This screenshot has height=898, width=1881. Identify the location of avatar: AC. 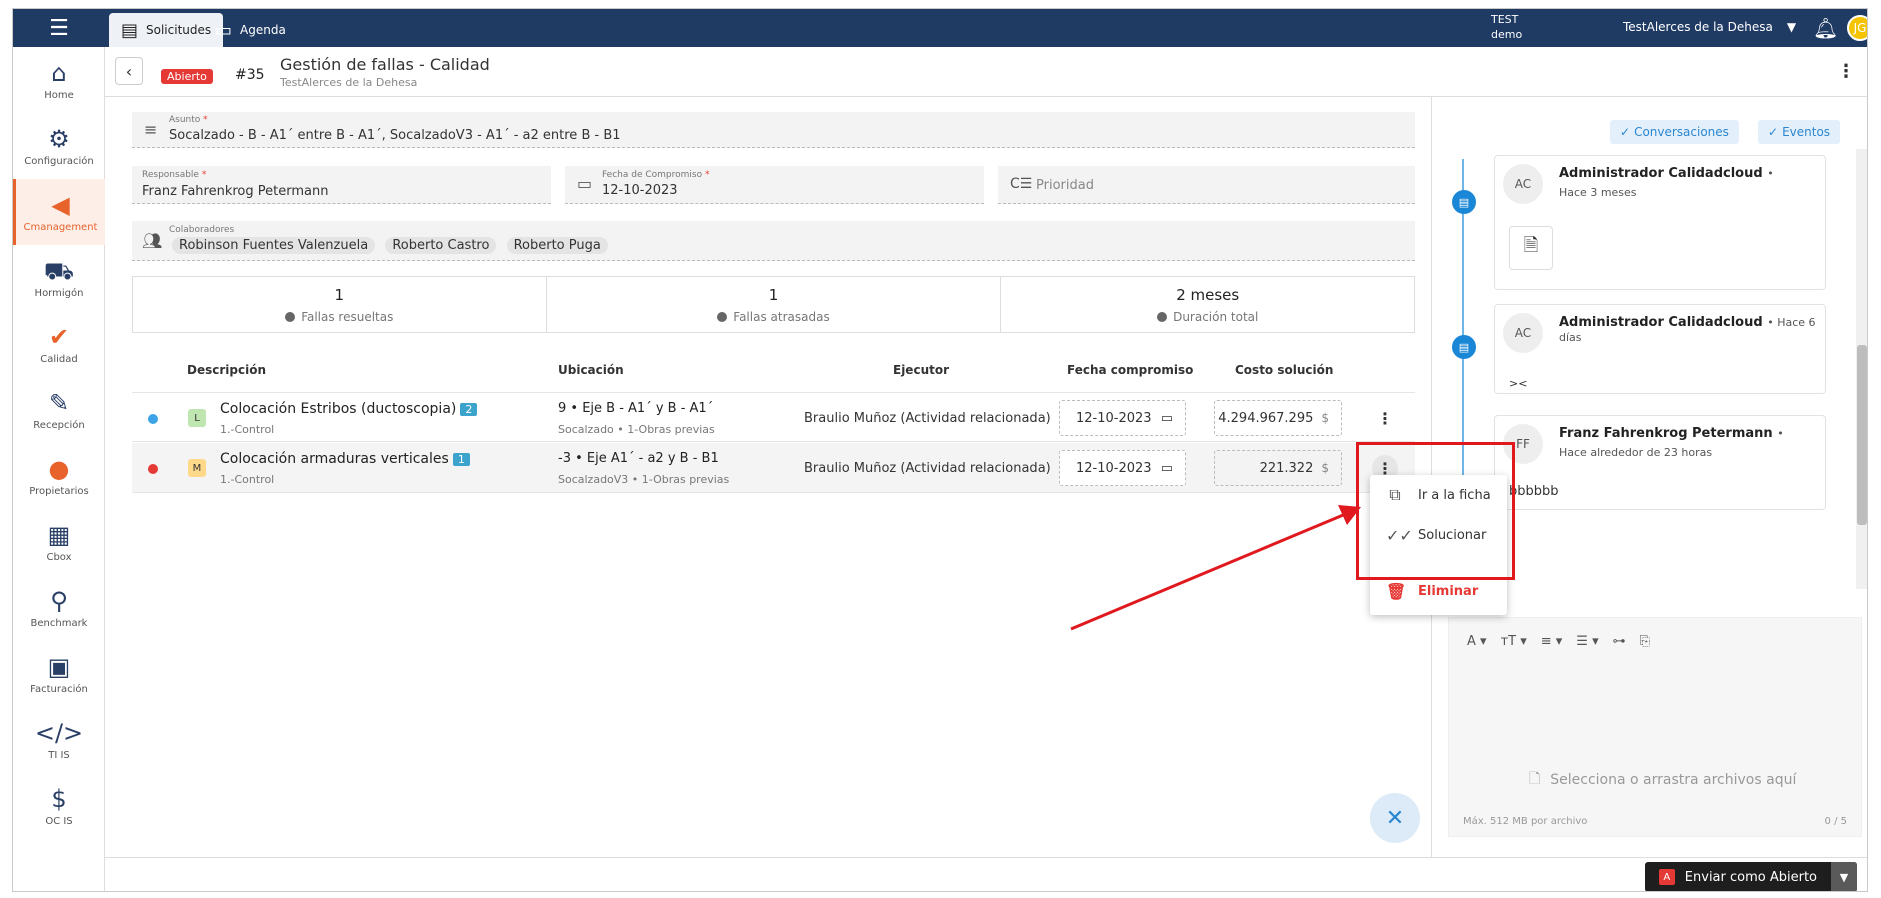
(1523, 184).